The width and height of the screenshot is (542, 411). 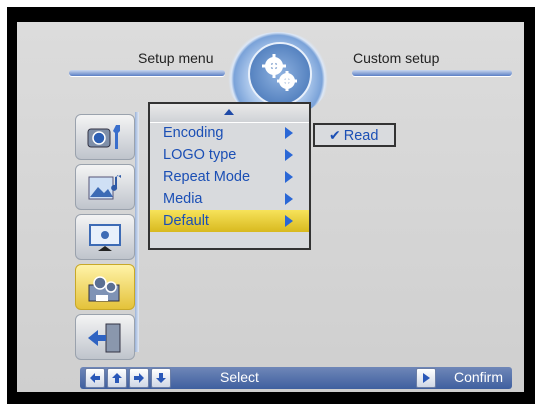 I want to click on check-icon: ✔, so click(x=335, y=135).